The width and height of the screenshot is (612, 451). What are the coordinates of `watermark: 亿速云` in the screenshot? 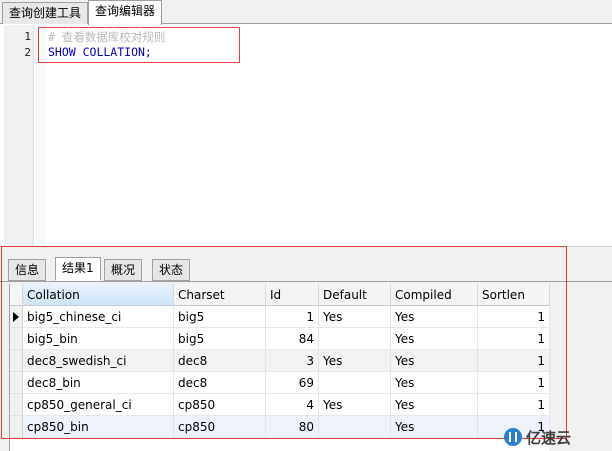 It's located at (537, 437).